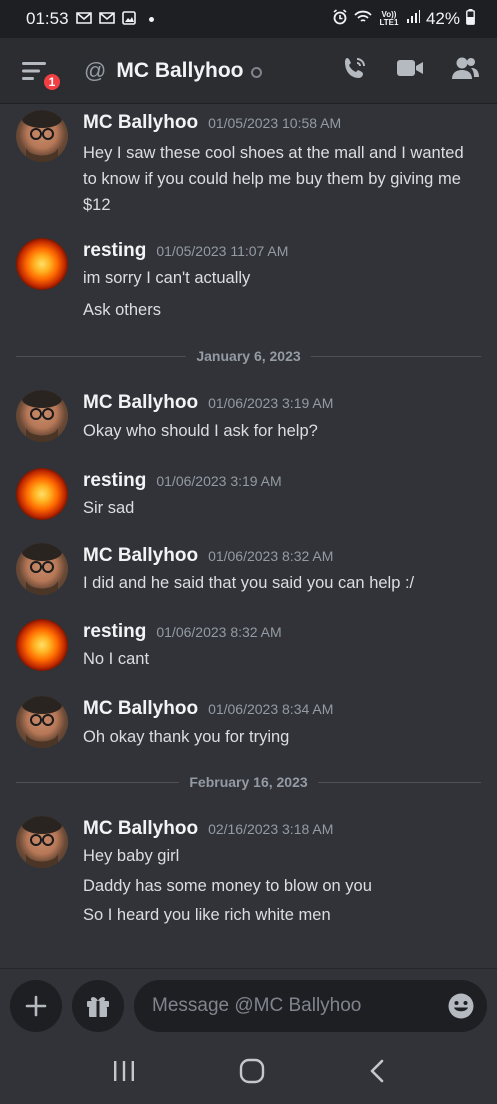  I want to click on message-text: So I heard you like rich white men, so click(207, 915).